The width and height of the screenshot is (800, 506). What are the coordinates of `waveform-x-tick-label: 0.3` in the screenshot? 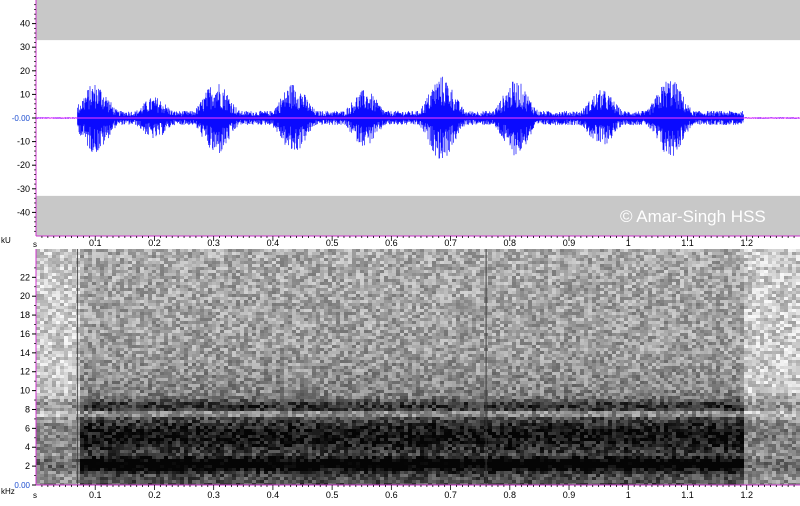 It's located at (213, 243).